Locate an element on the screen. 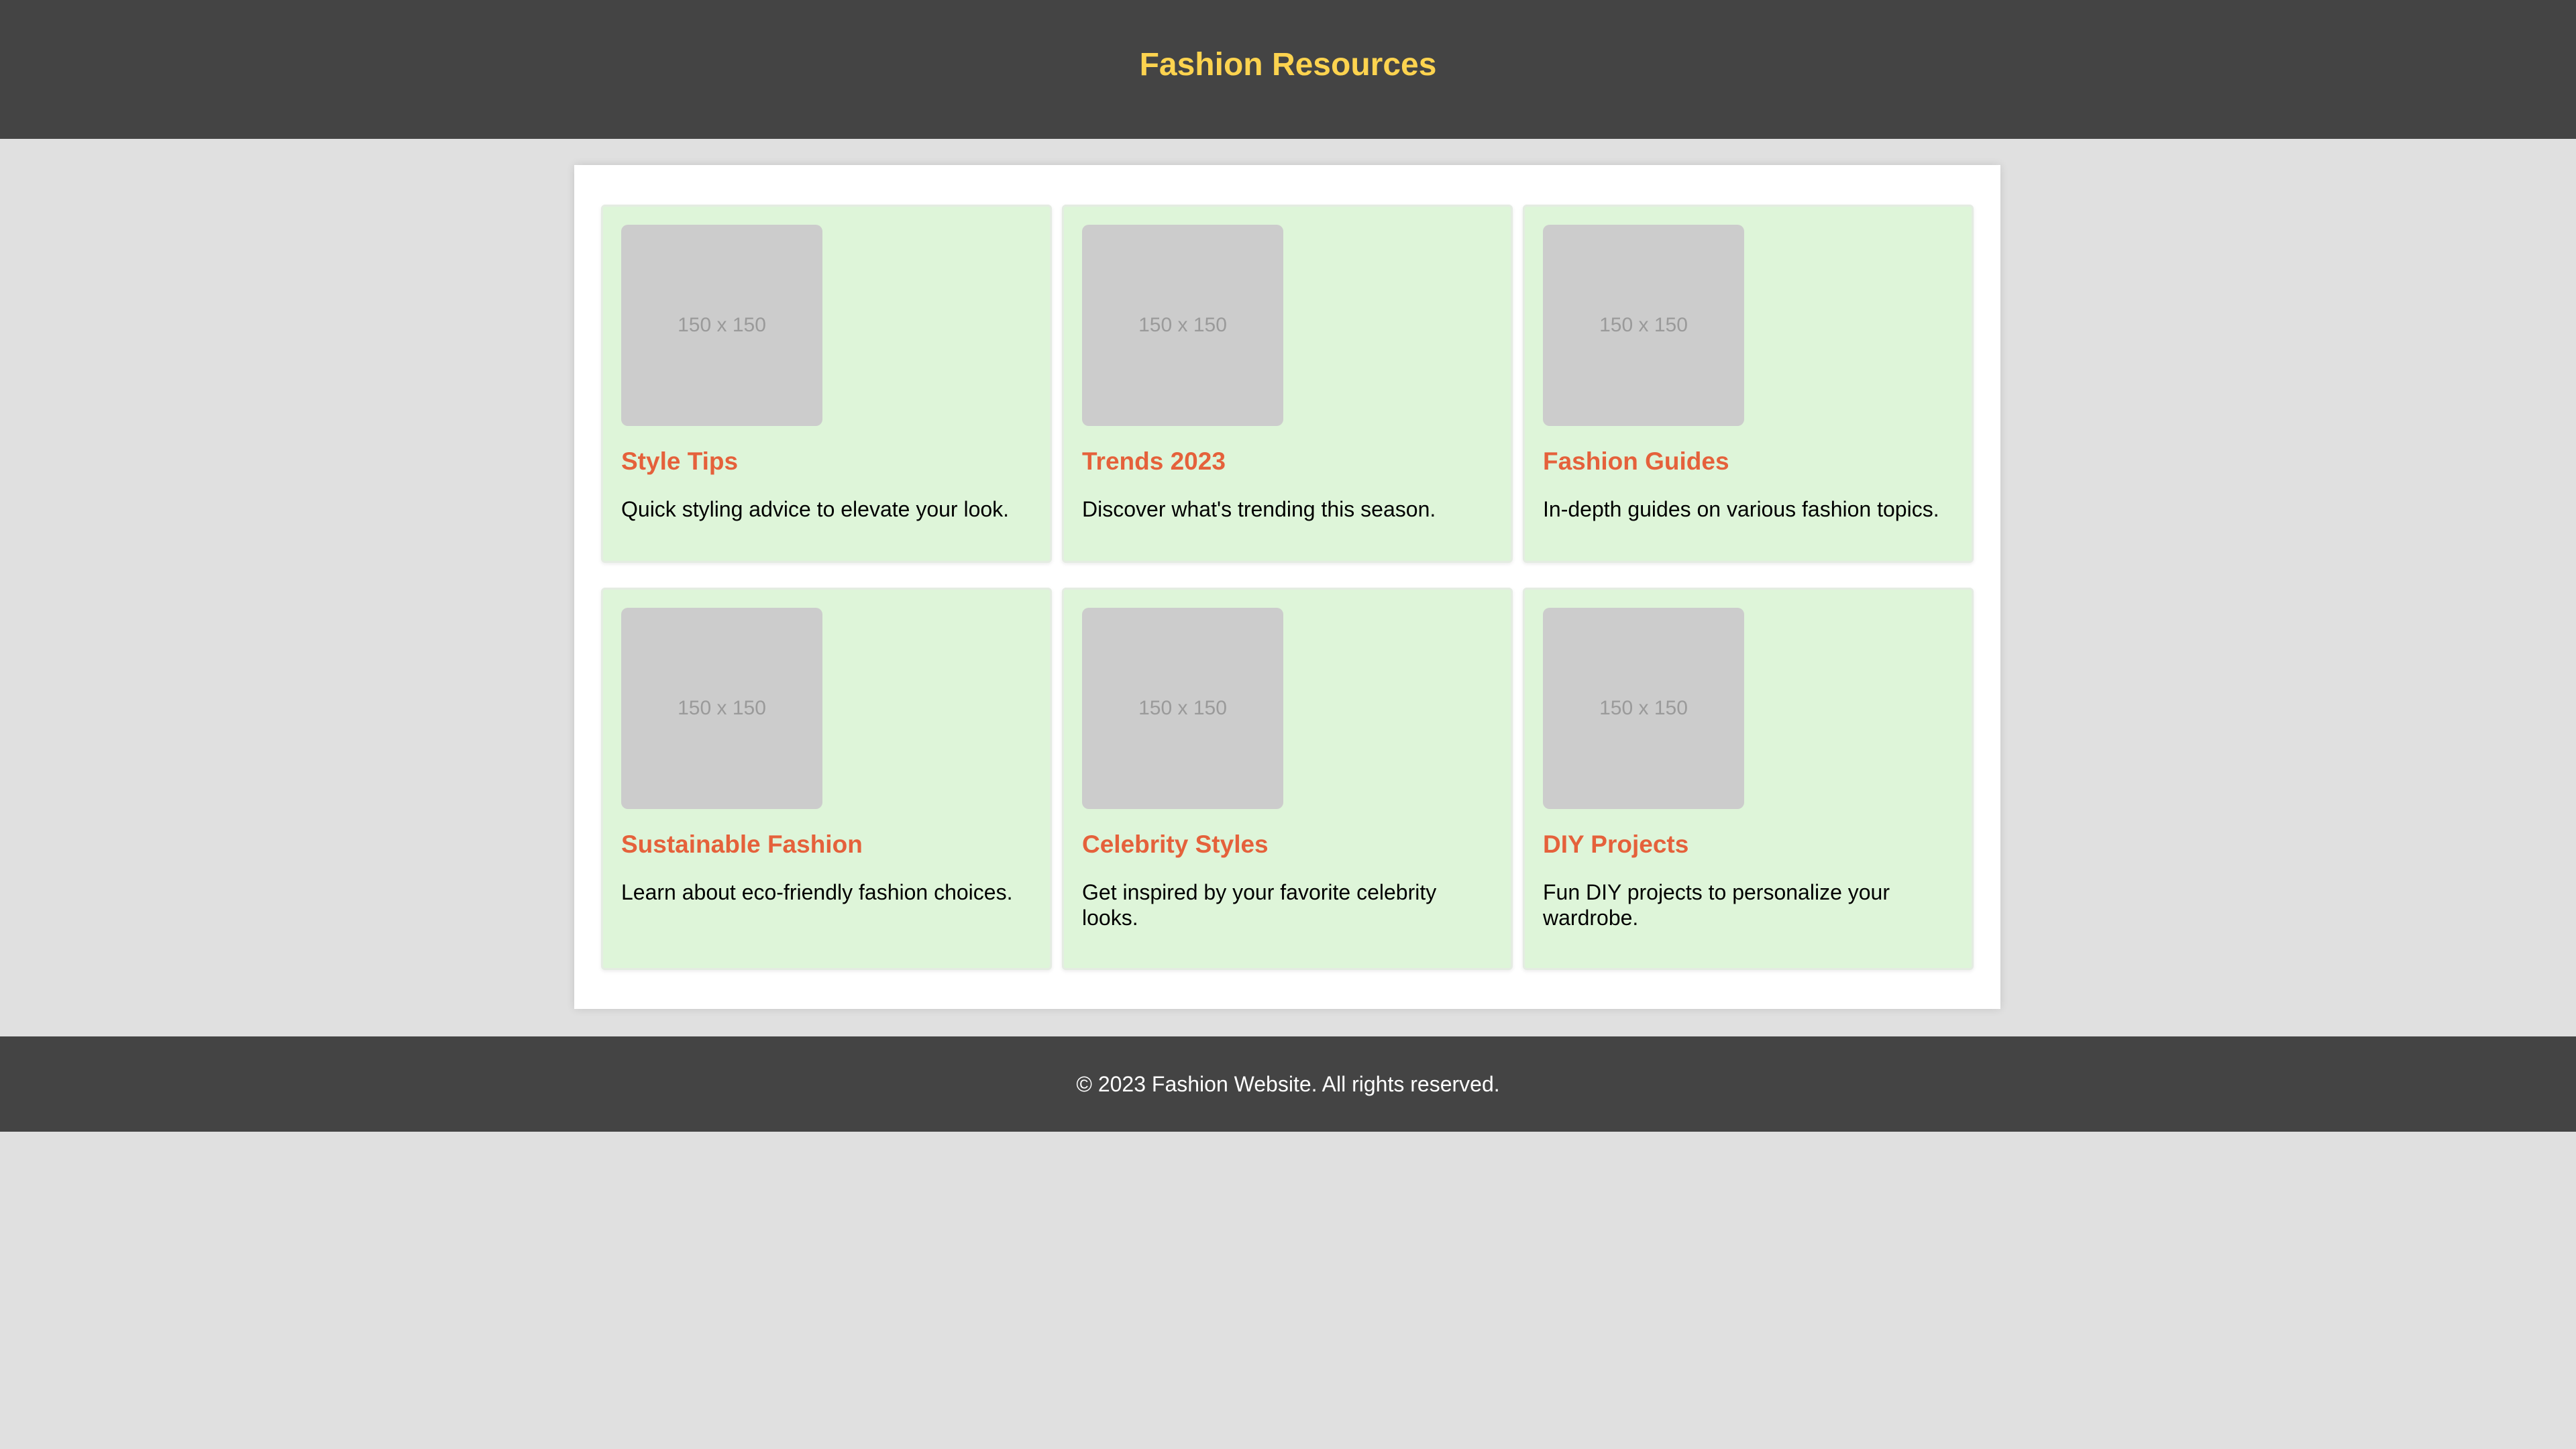  card-description: Discover what's trending this season. is located at coordinates (1259, 509).